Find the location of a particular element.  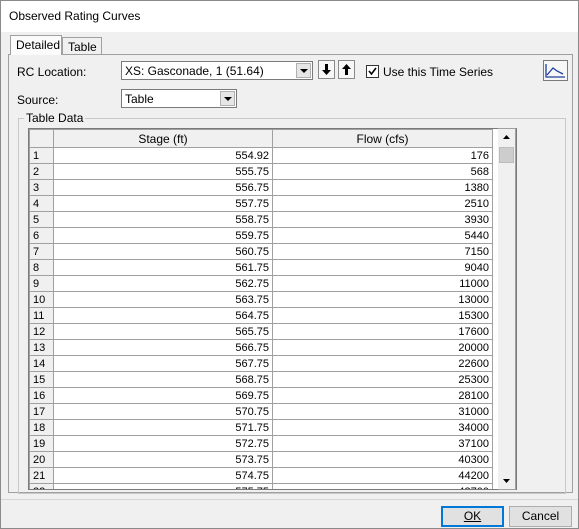

tab-detailed: Detailed is located at coordinates (36, 45).